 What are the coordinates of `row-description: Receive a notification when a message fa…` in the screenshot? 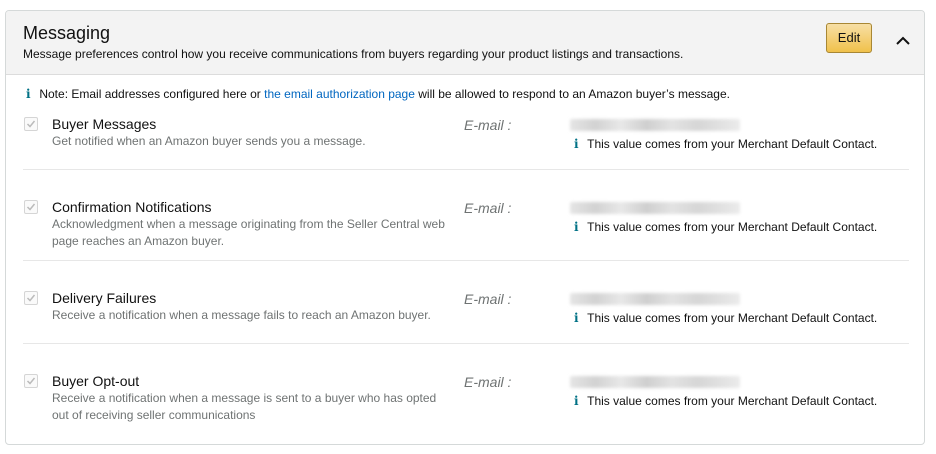 It's located at (241, 315).